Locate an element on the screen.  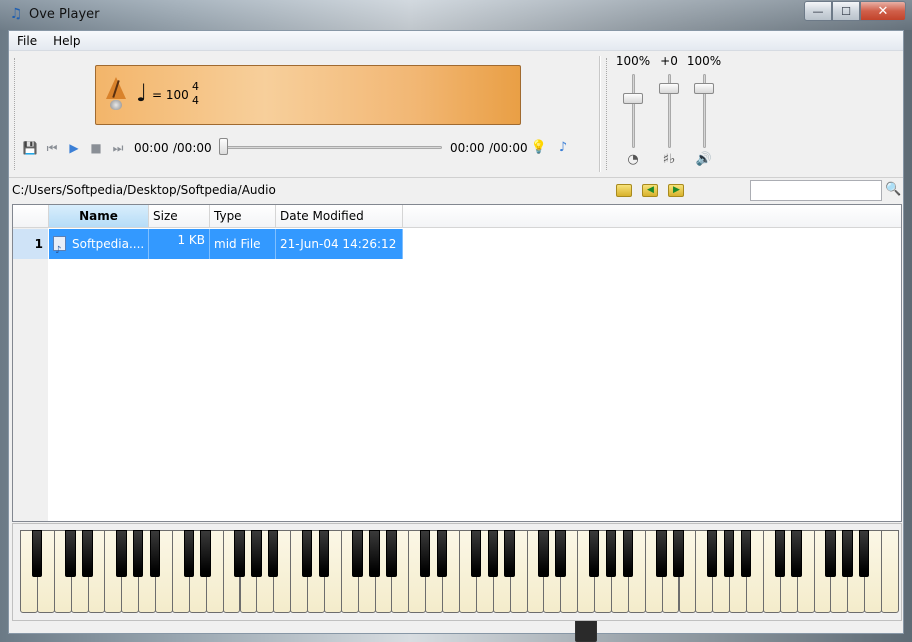
next-icon: ⏭ is located at coordinates (118, 148).